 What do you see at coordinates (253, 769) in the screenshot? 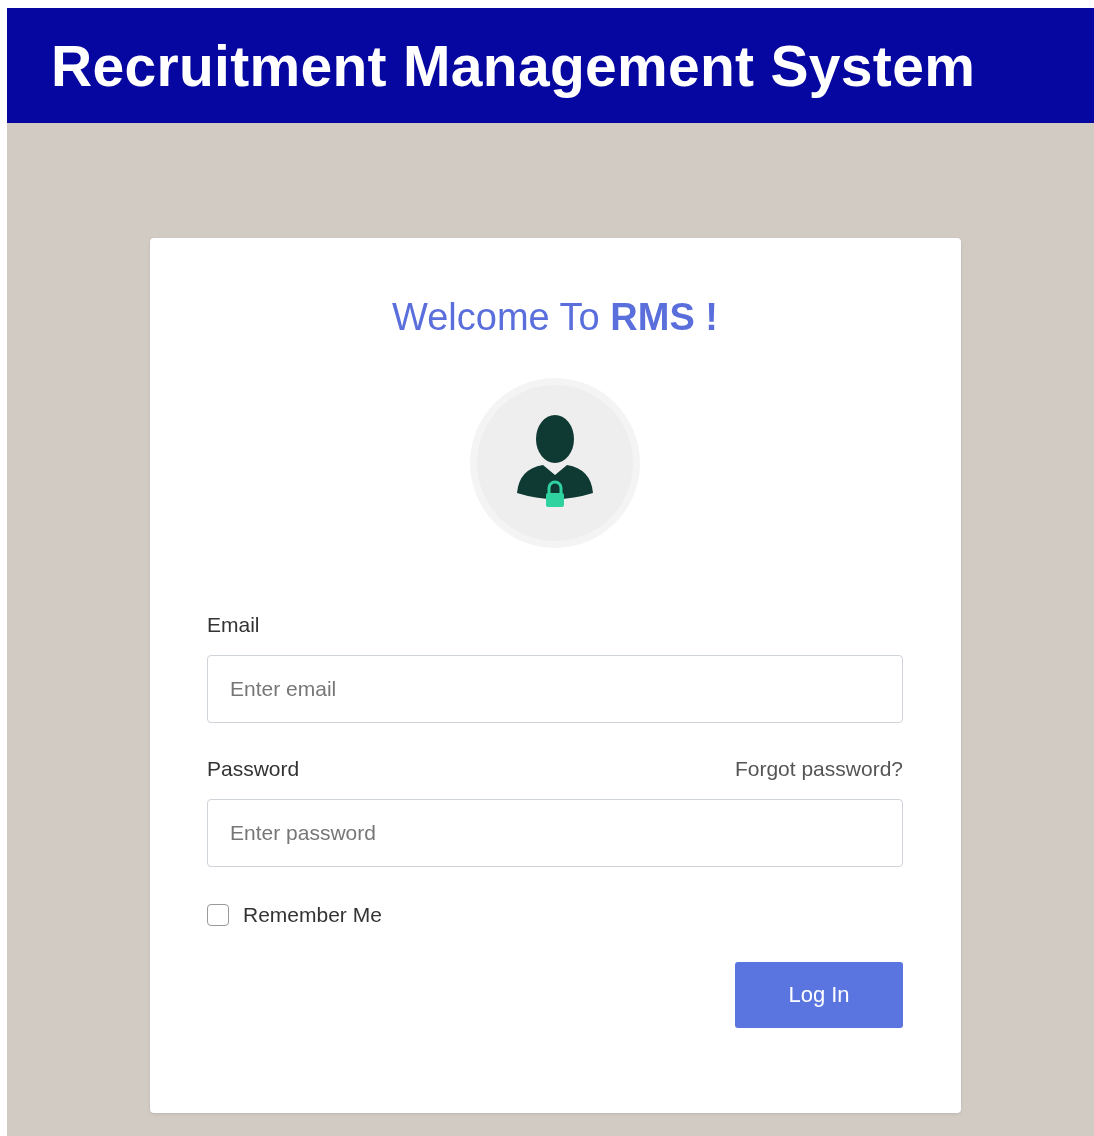
I see `password-label: Password` at bounding box center [253, 769].